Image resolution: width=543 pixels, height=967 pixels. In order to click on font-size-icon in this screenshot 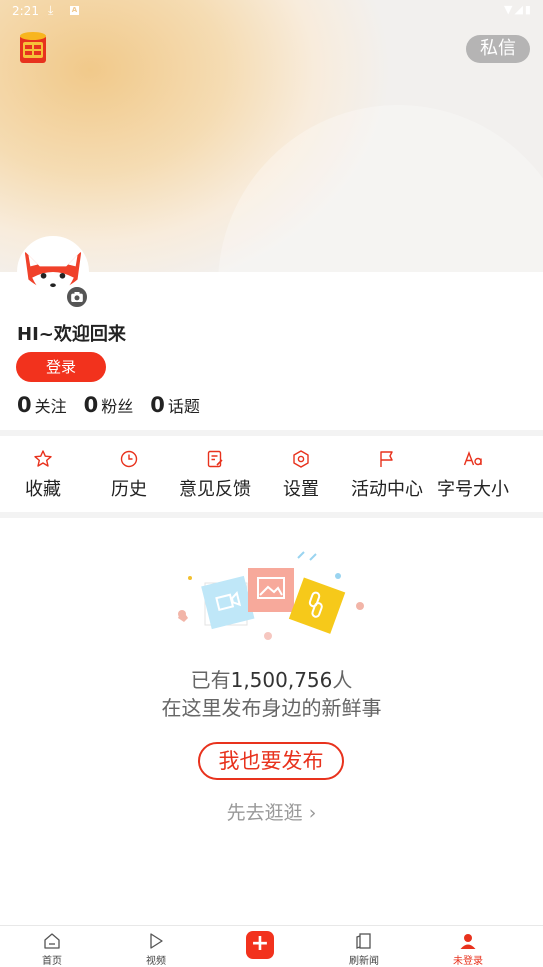, I will do `click(472, 458)`.